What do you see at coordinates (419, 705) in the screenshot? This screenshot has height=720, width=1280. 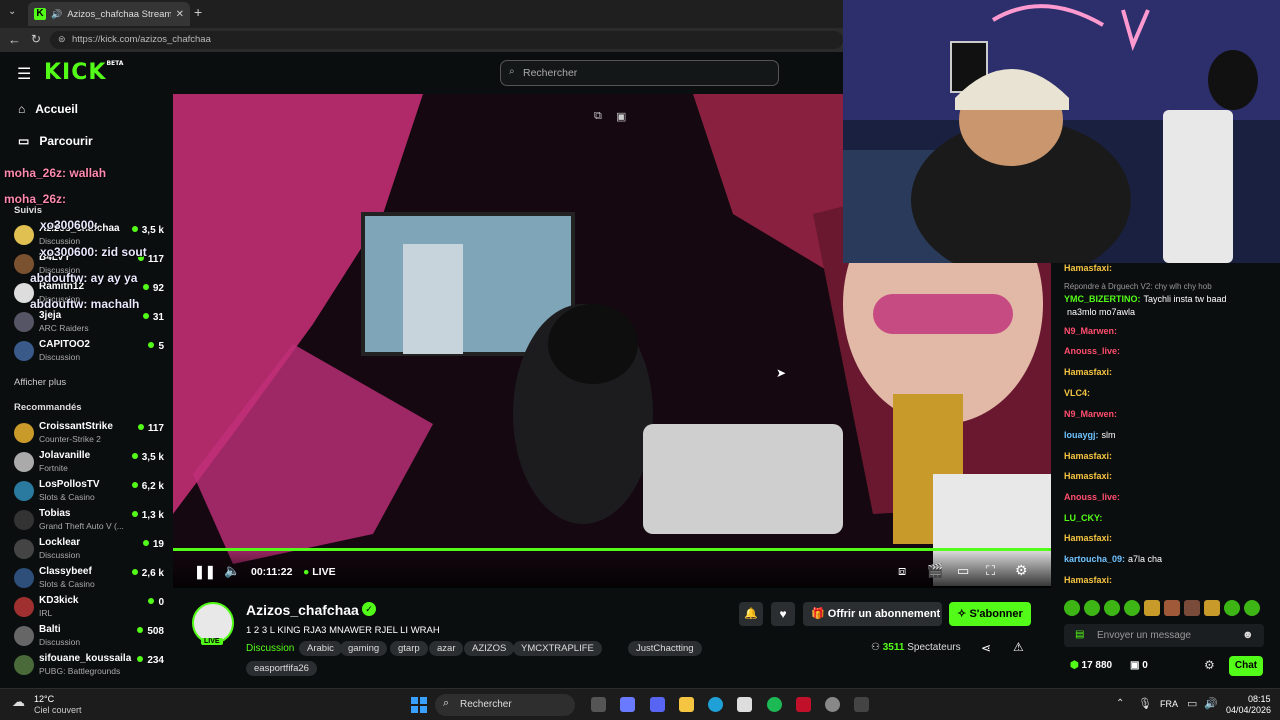 I see `start-button` at bounding box center [419, 705].